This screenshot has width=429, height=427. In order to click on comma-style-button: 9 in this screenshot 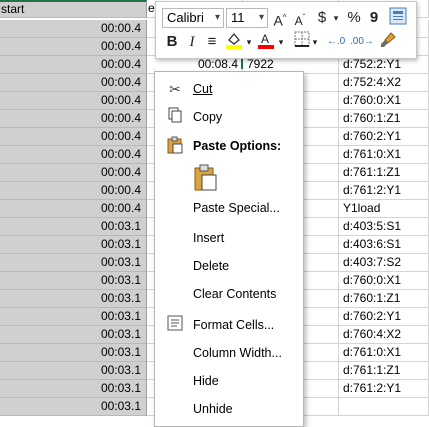, I will do `click(374, 18)`.